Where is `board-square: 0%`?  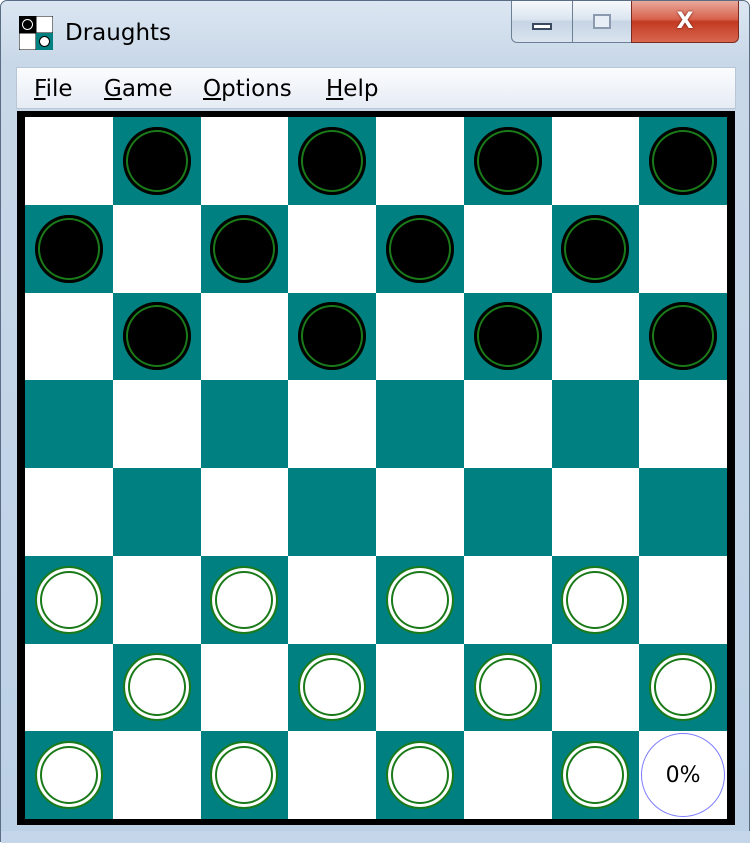
board-square: 0% is located at coordinates (683, 775).